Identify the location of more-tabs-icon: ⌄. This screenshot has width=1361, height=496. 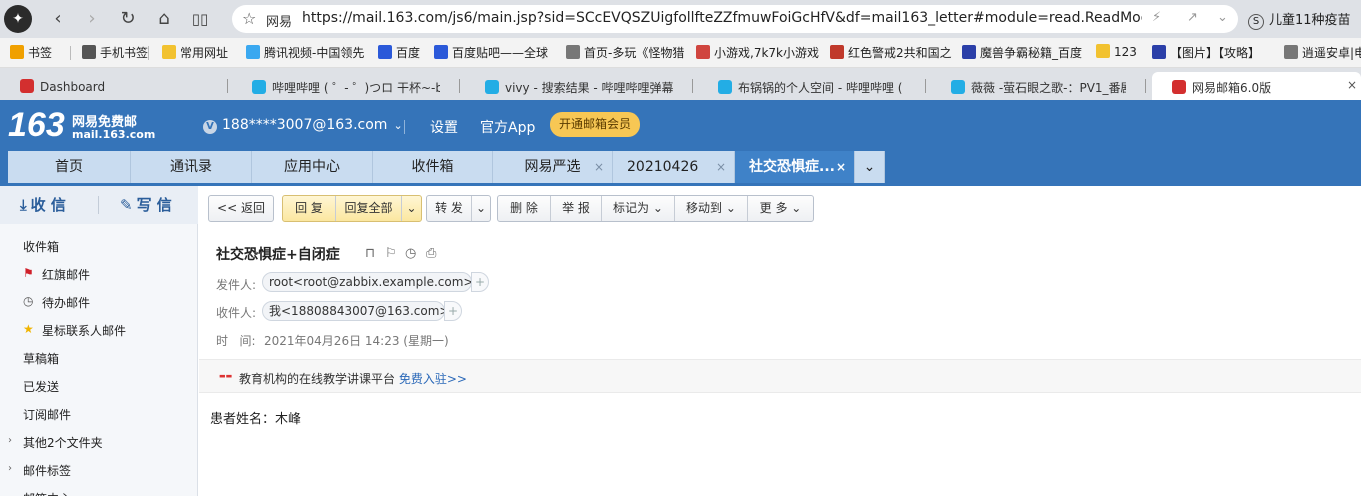
(870, 167).